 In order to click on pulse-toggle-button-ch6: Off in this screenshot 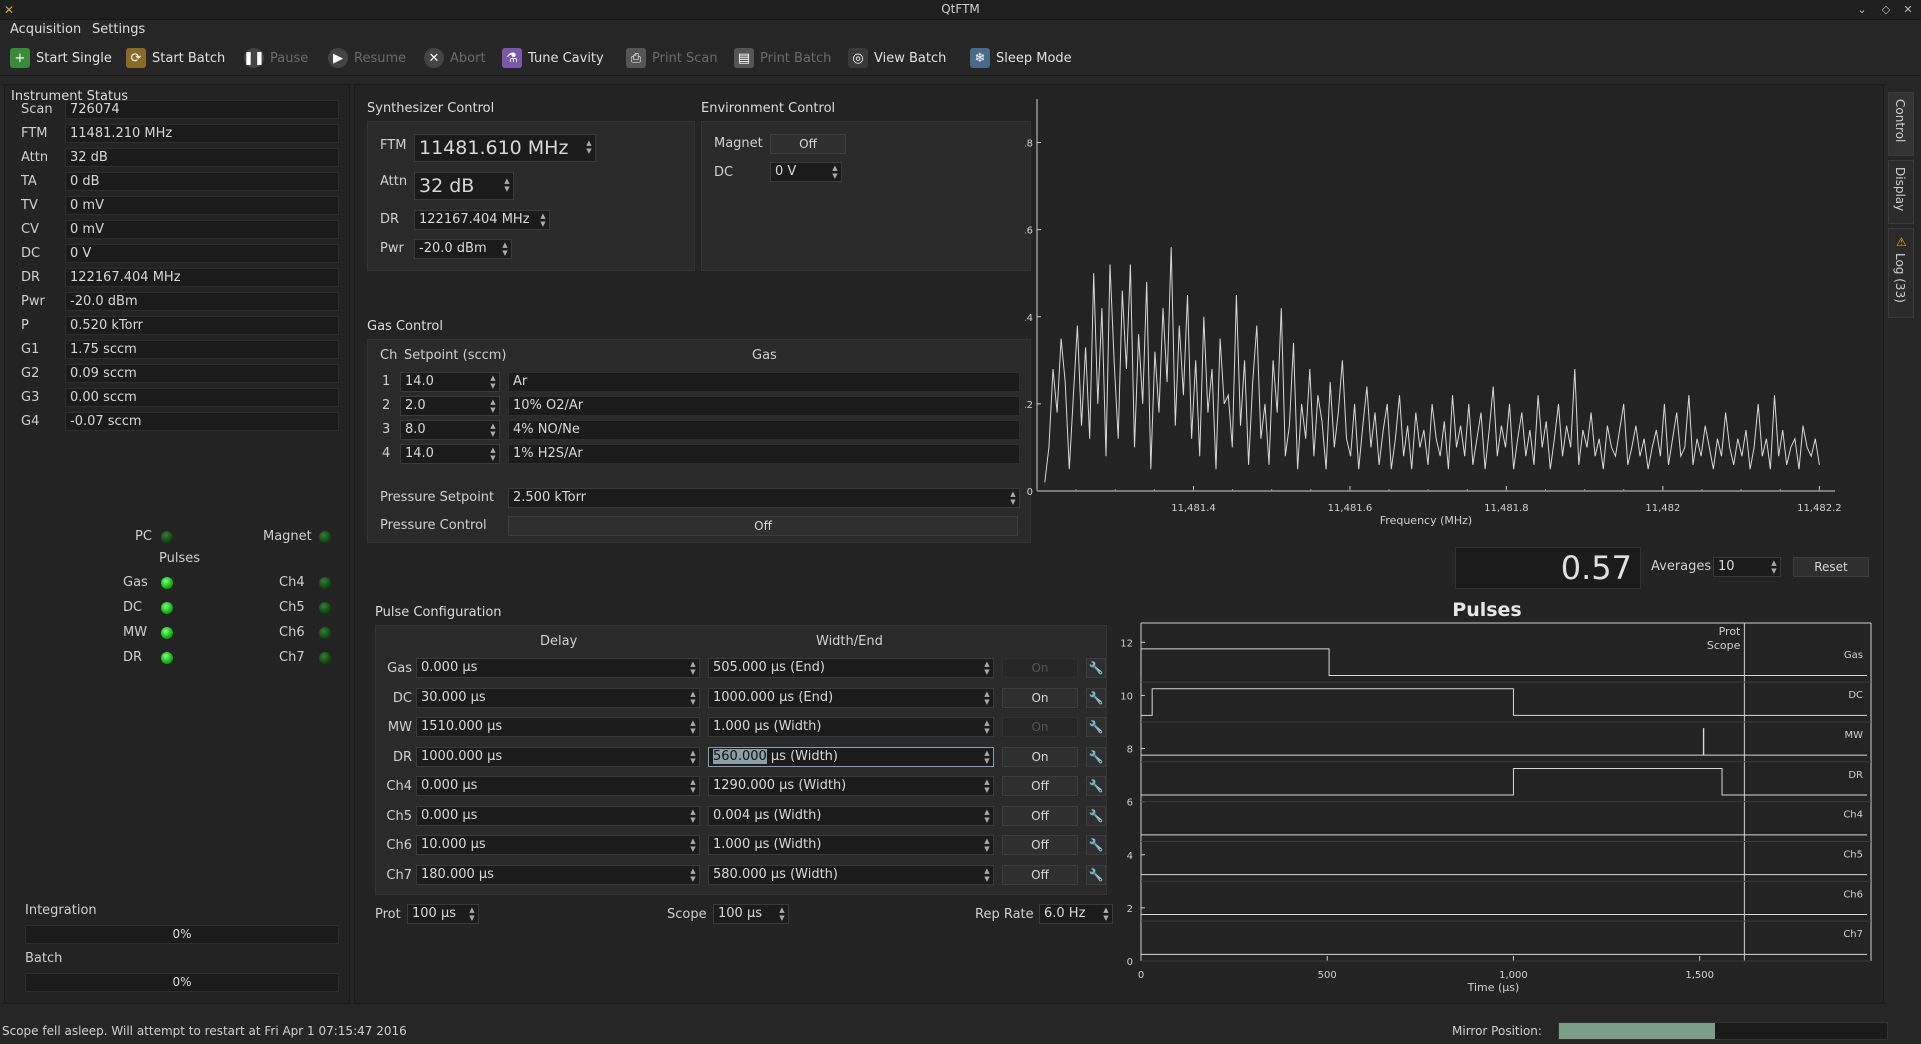, I will do `click(1040, 845)`.